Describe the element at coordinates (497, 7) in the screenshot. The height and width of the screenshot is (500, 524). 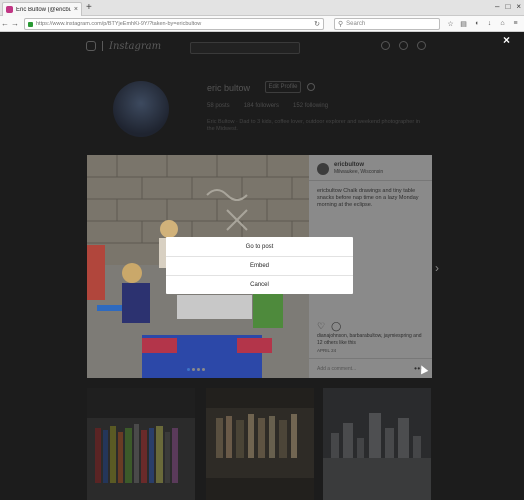
I see `minimize-button: –` at that location.